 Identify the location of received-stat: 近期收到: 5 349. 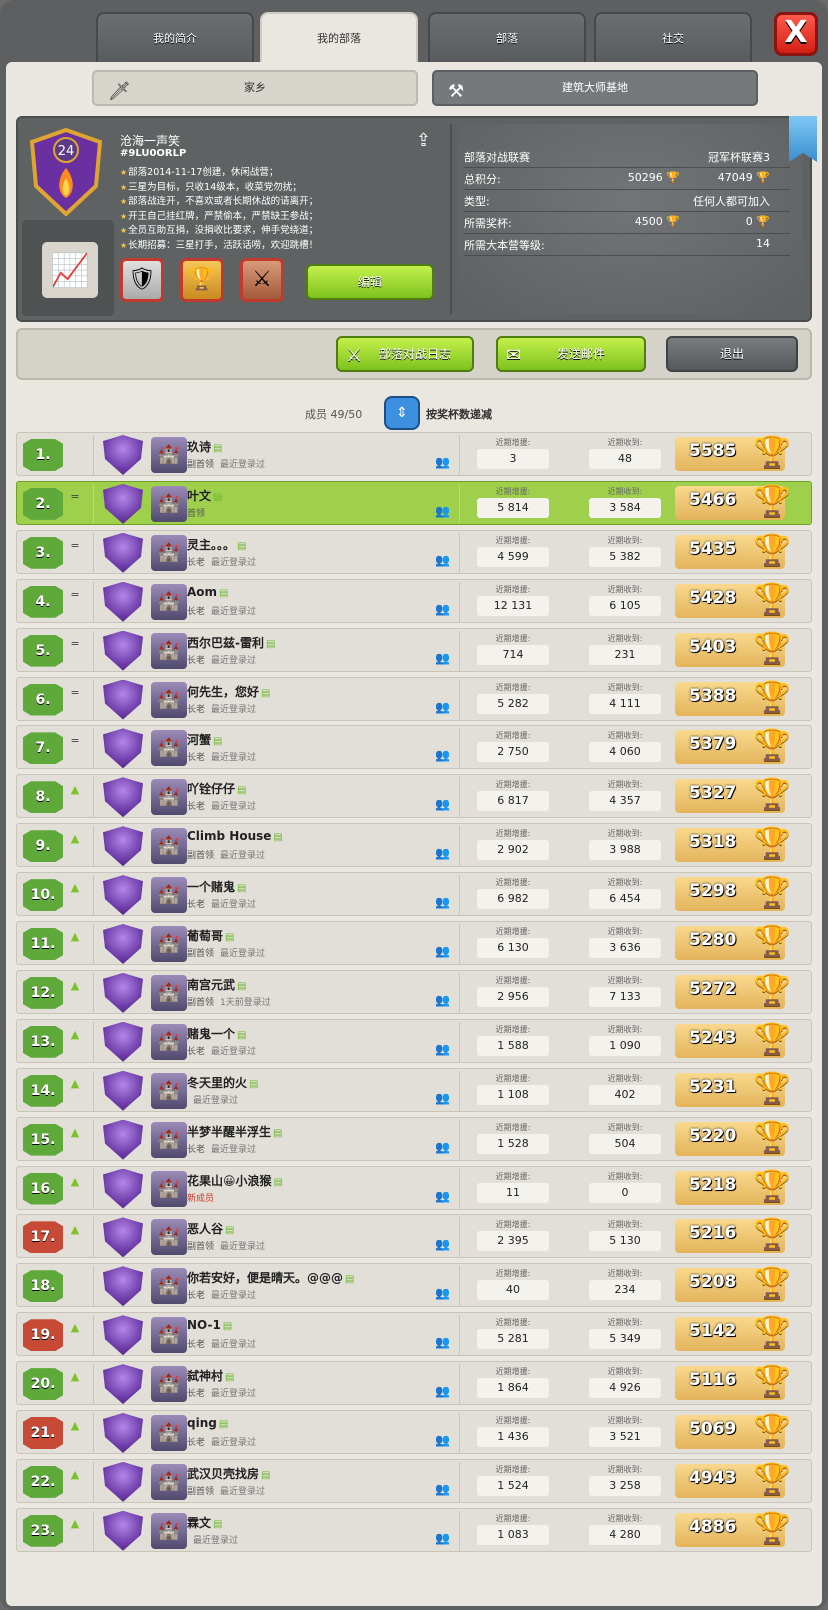
(625, 1335).